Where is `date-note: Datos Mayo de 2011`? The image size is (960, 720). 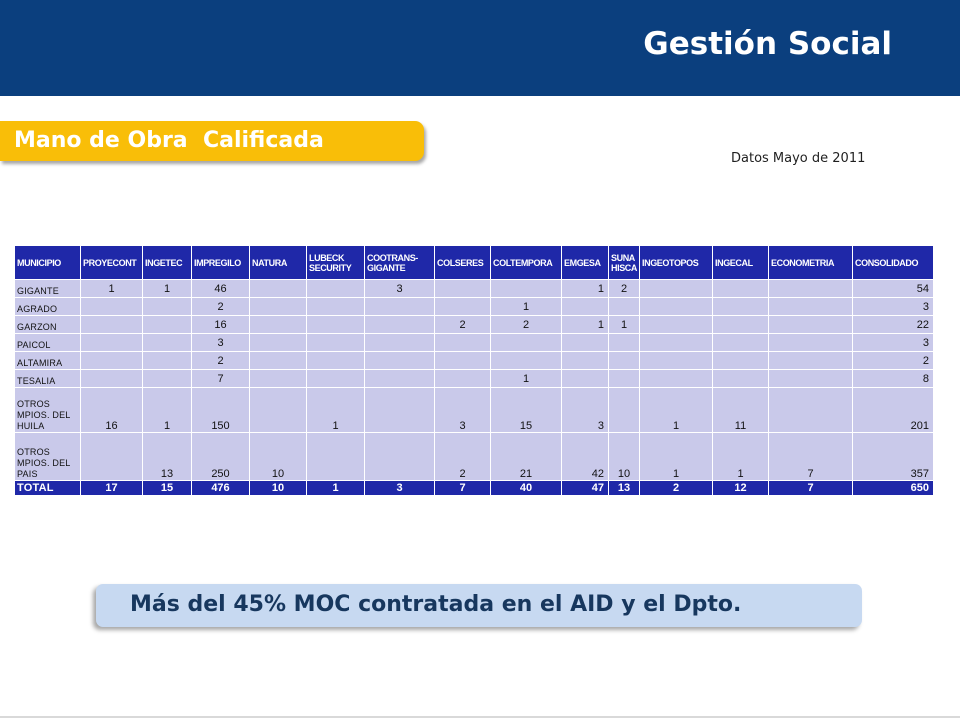
date-note: Datos Mayo de 2011 is located at coordinates (798, 158).